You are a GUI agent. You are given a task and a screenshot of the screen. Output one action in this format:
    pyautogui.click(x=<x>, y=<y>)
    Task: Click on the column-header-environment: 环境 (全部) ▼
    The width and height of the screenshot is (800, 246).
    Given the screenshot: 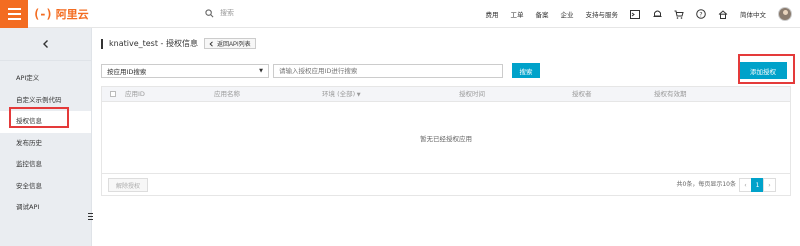 What is the action you would take?
    pyautogui.click(x=341, y=95)
    